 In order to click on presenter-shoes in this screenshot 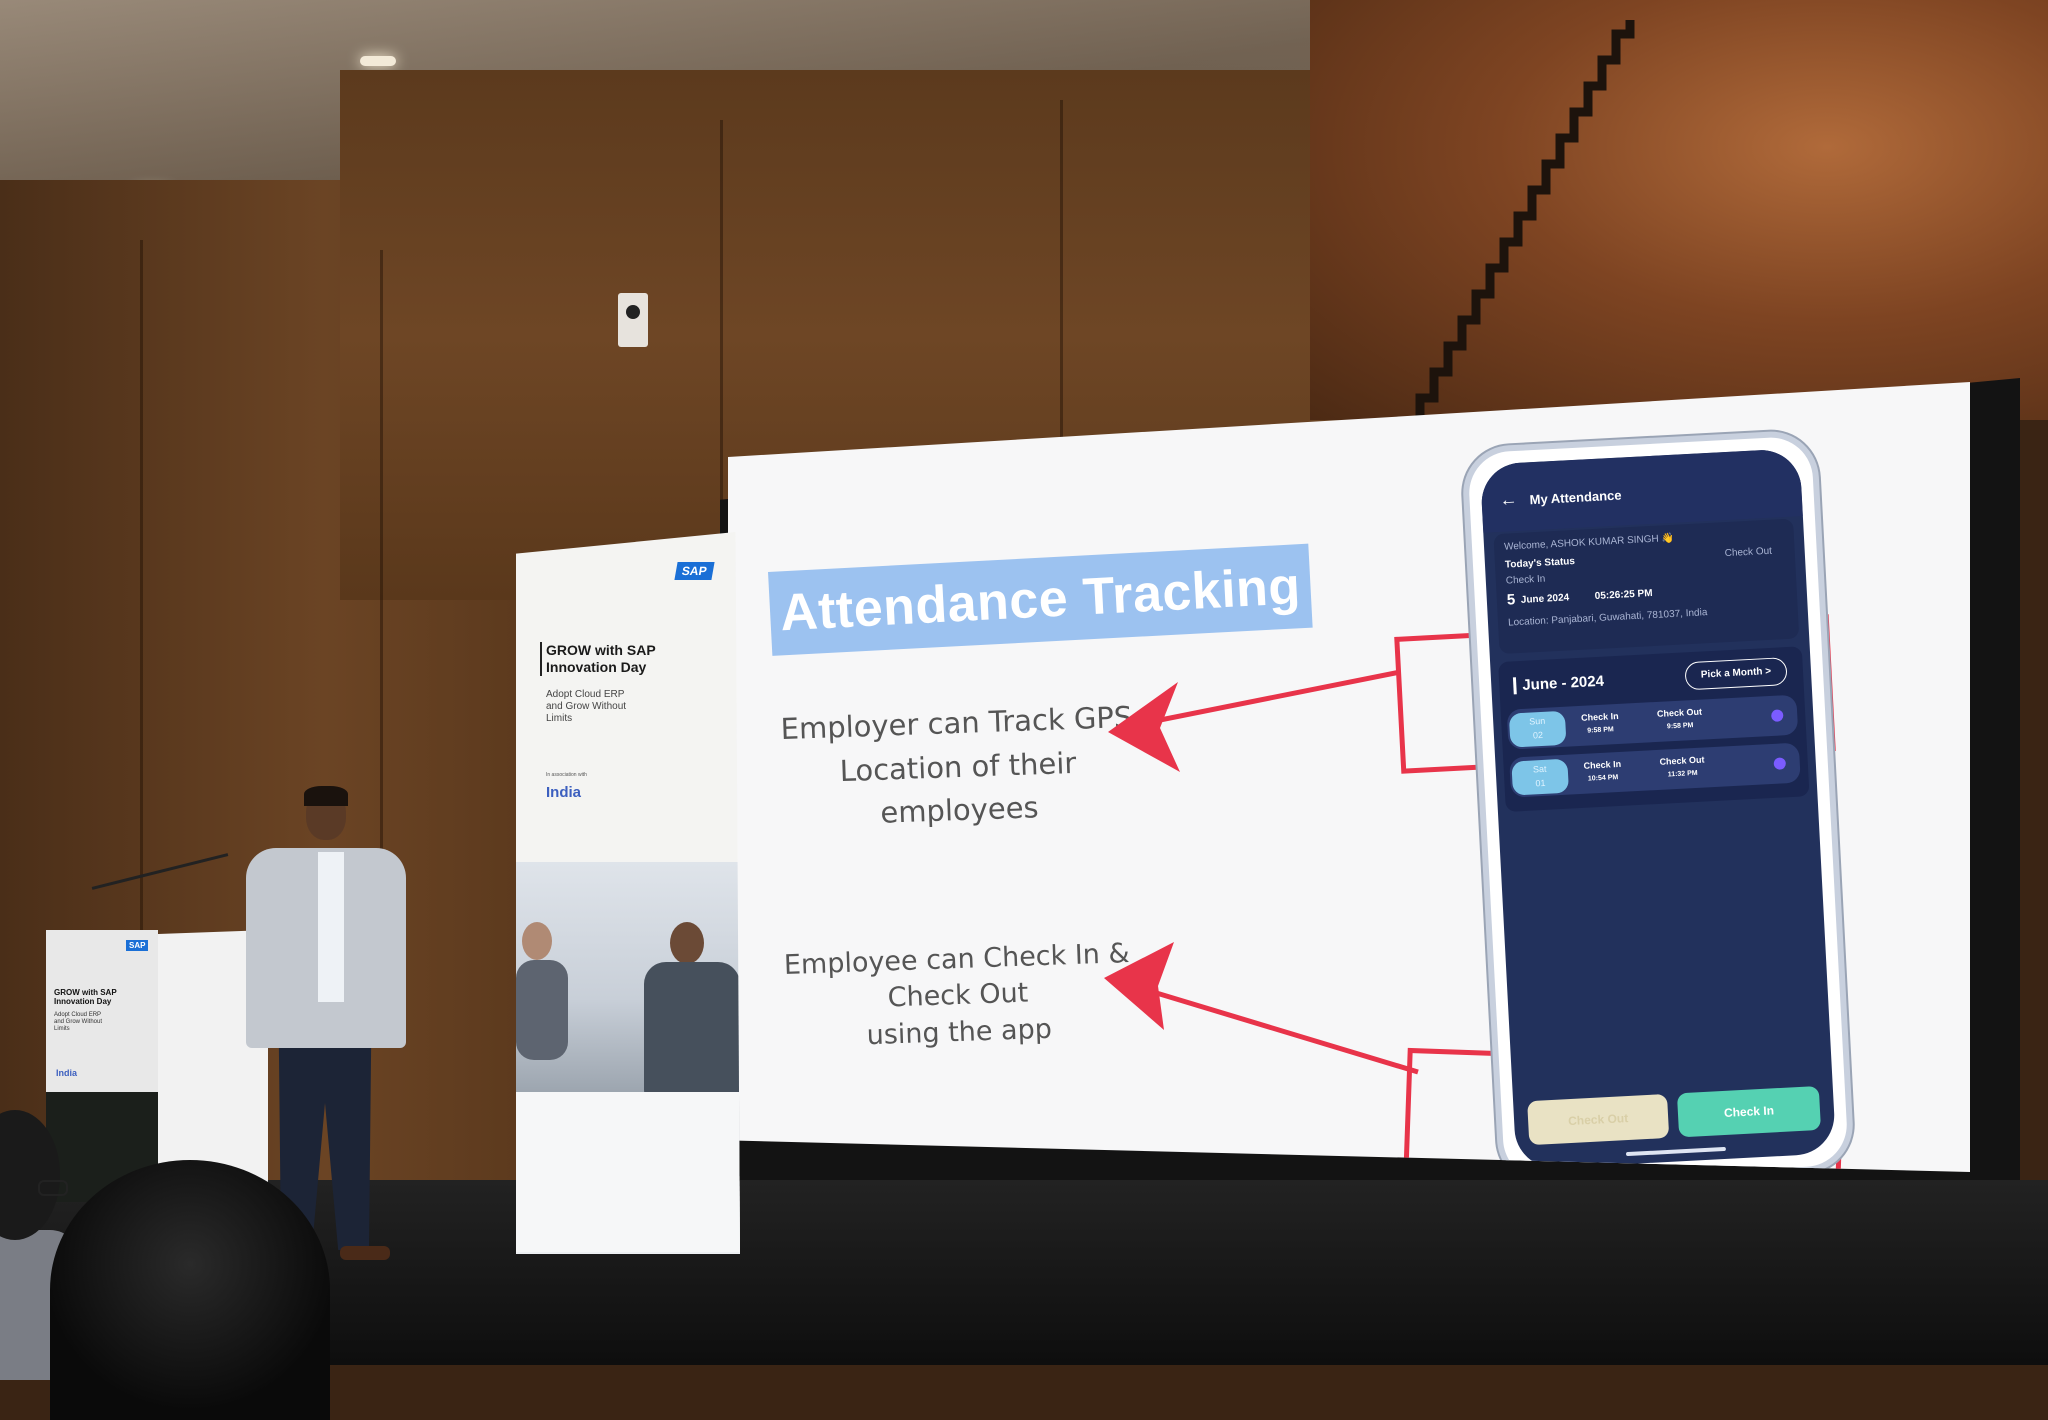, I will do `click(365, 1253)`.